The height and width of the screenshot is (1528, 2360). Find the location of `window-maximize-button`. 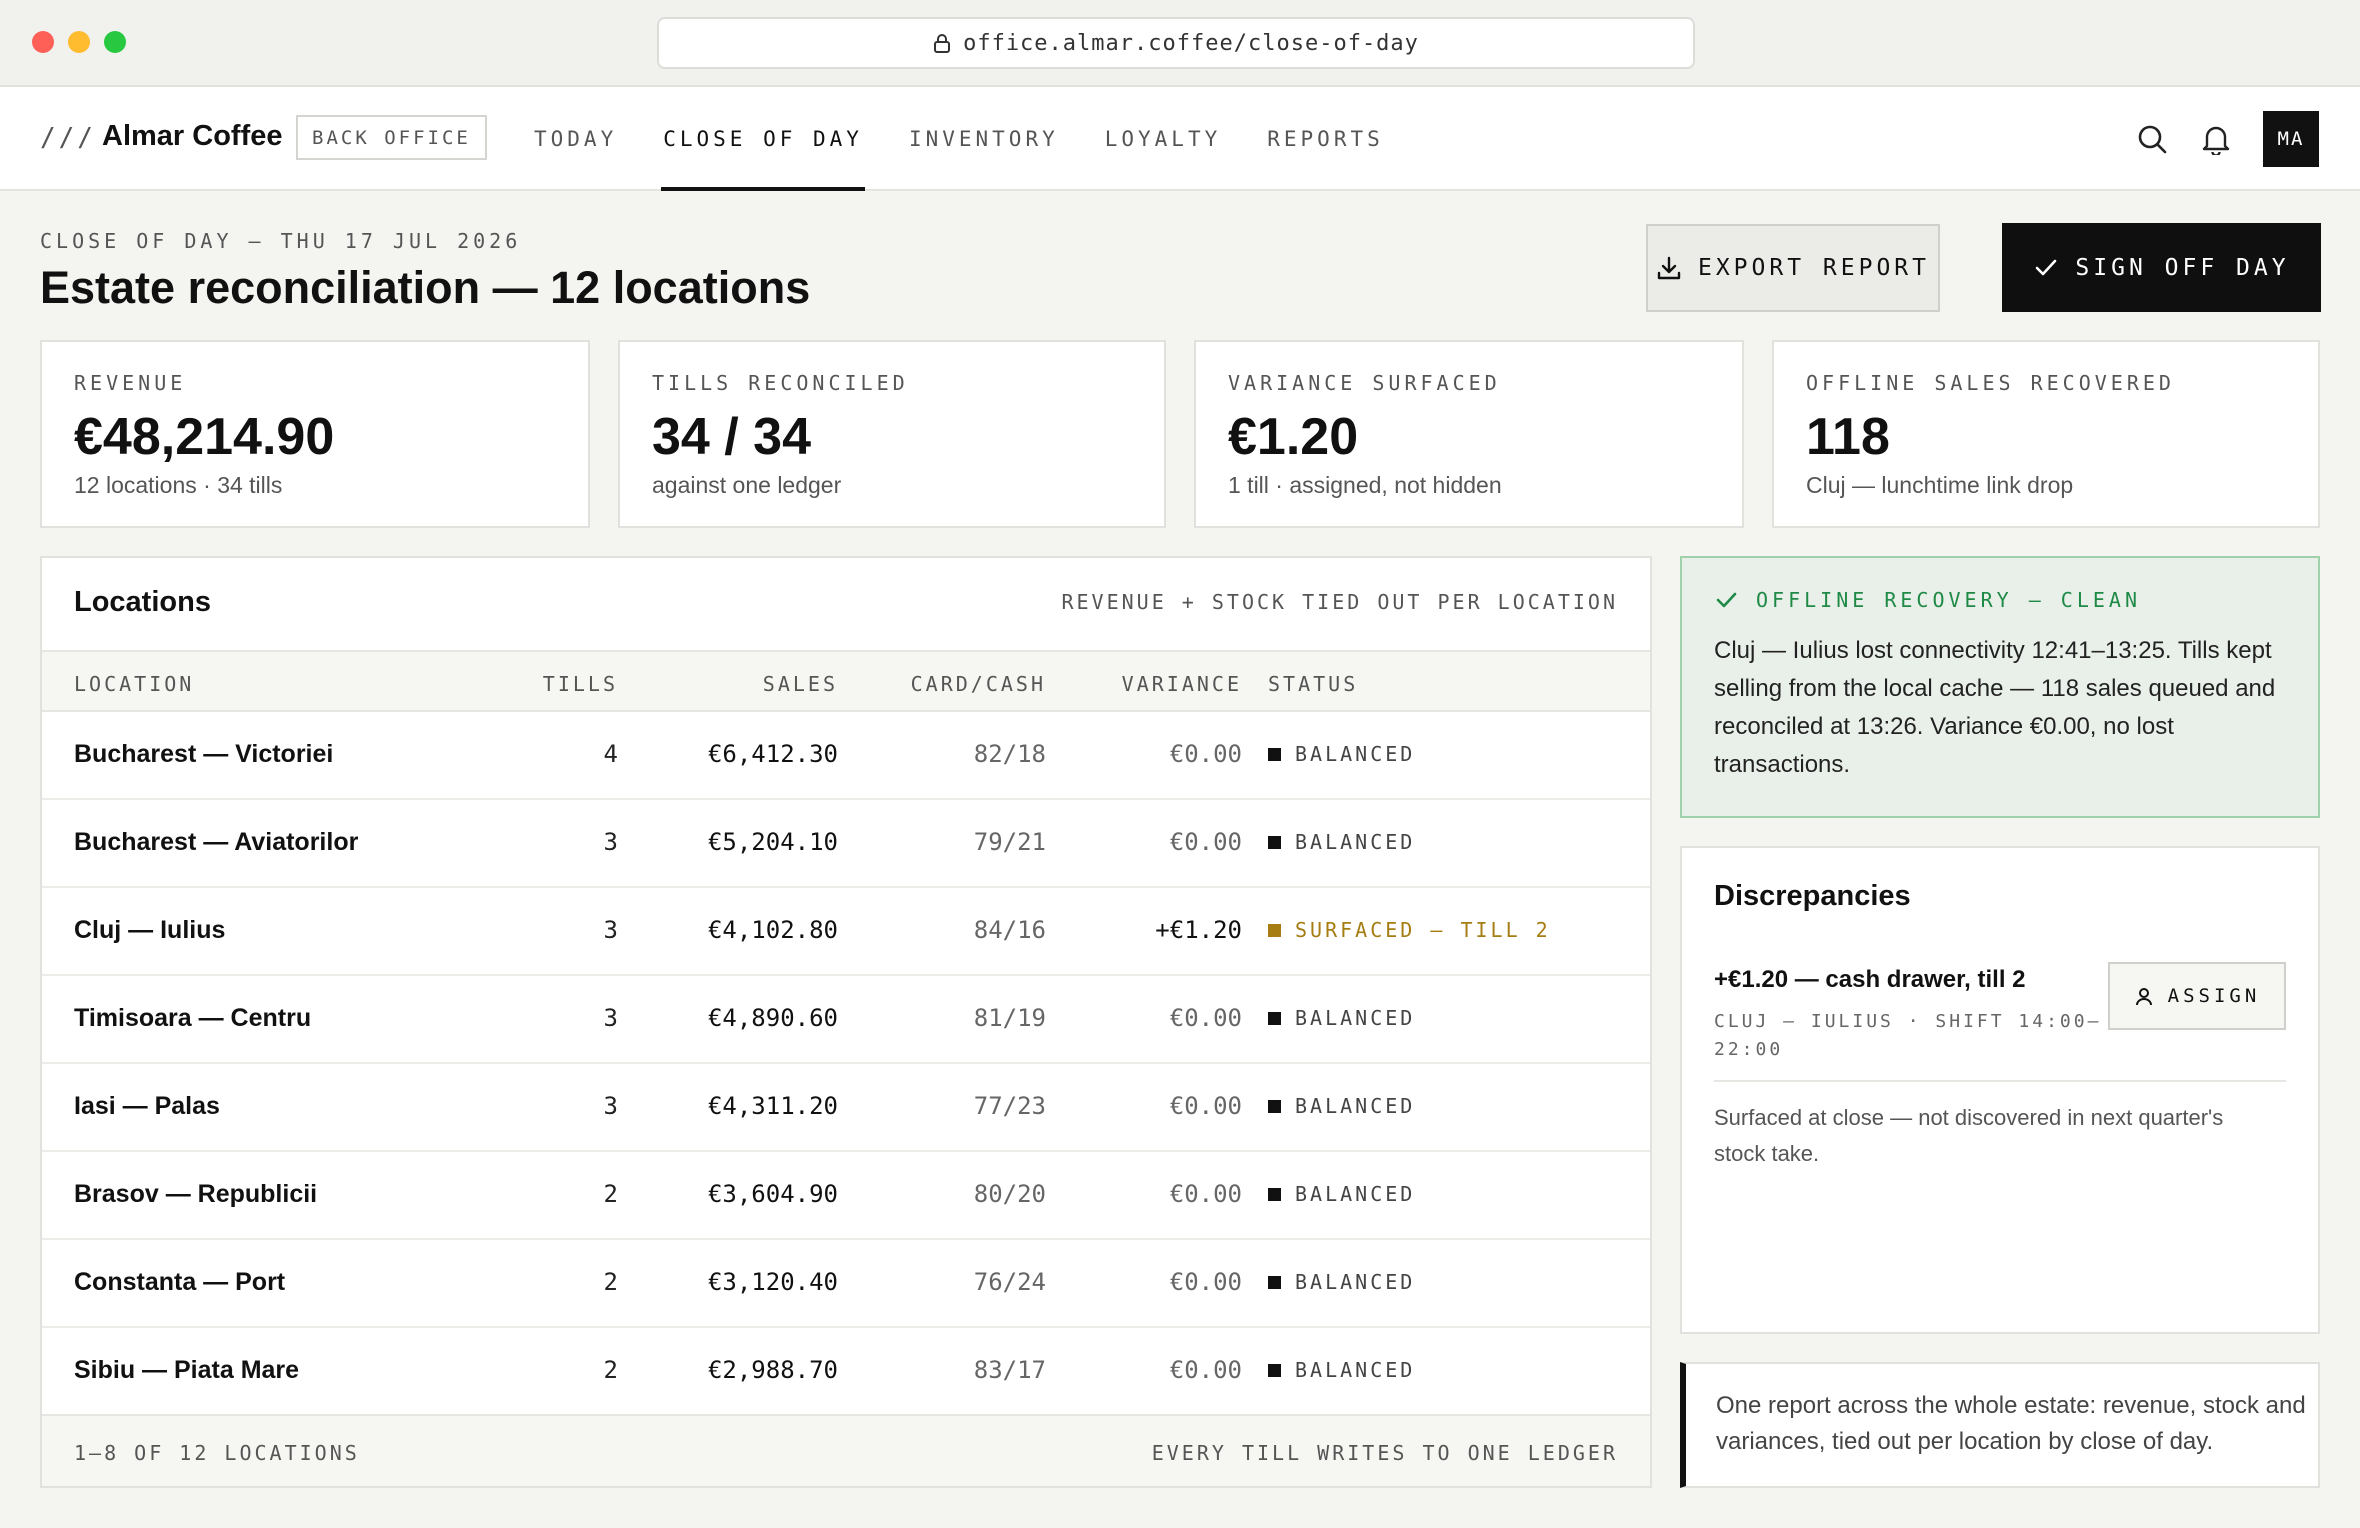

window-maximize-button is located at coordinates (115, 42).